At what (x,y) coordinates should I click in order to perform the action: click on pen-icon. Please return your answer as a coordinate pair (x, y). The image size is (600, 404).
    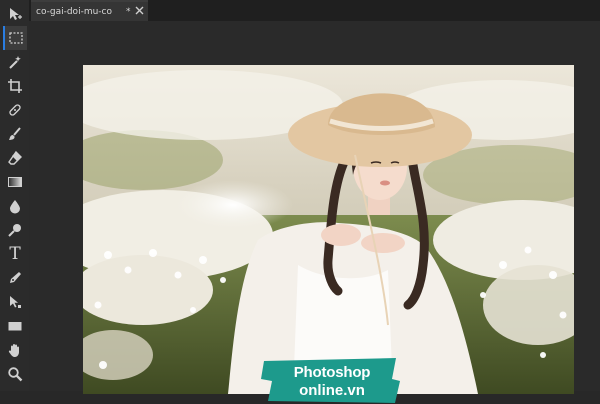
    Looking at the image, I should click on (15, 277).